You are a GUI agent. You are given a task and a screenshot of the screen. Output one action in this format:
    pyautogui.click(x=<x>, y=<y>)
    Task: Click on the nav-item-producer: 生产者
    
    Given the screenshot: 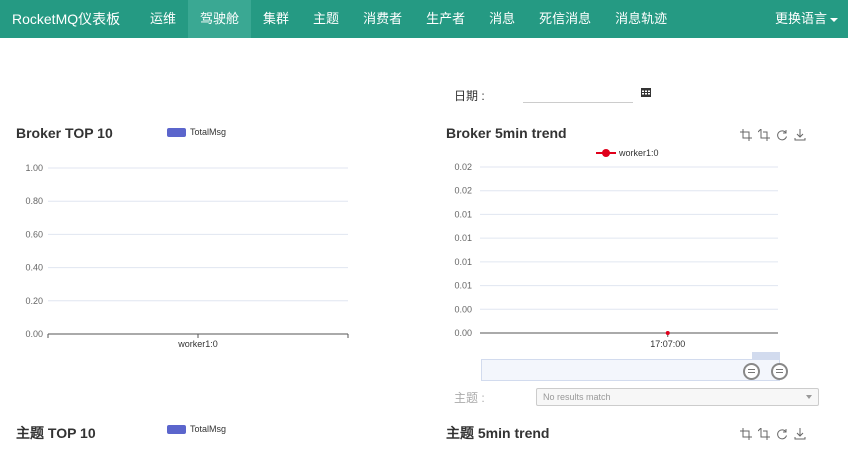 What is the action you would take?
    pyautogui.click(x=445, y=19)
    